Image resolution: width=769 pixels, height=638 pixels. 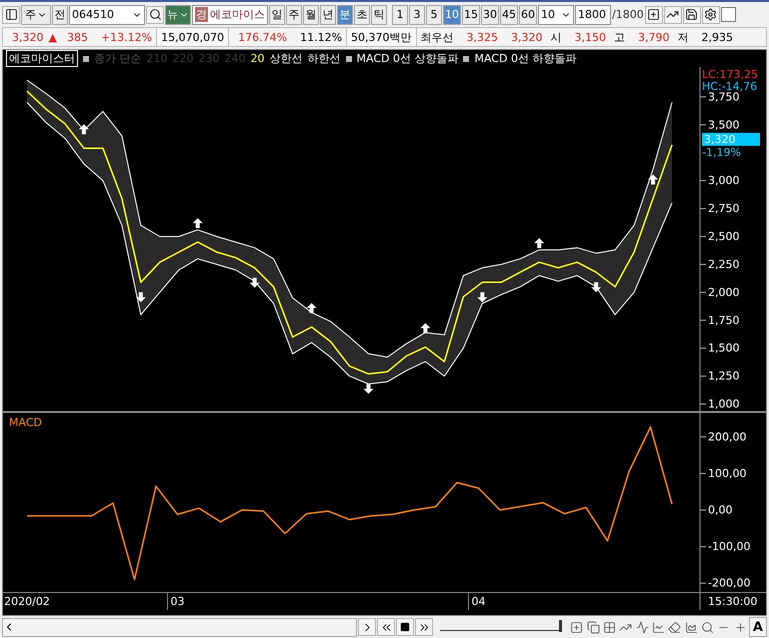 I want to click on next-icon, so click(x=367, y=627).